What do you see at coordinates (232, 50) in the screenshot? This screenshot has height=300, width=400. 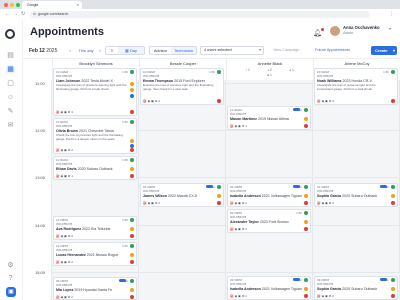 I see `users-select: 4 users selected ▾` at bounding box center [232, 50].